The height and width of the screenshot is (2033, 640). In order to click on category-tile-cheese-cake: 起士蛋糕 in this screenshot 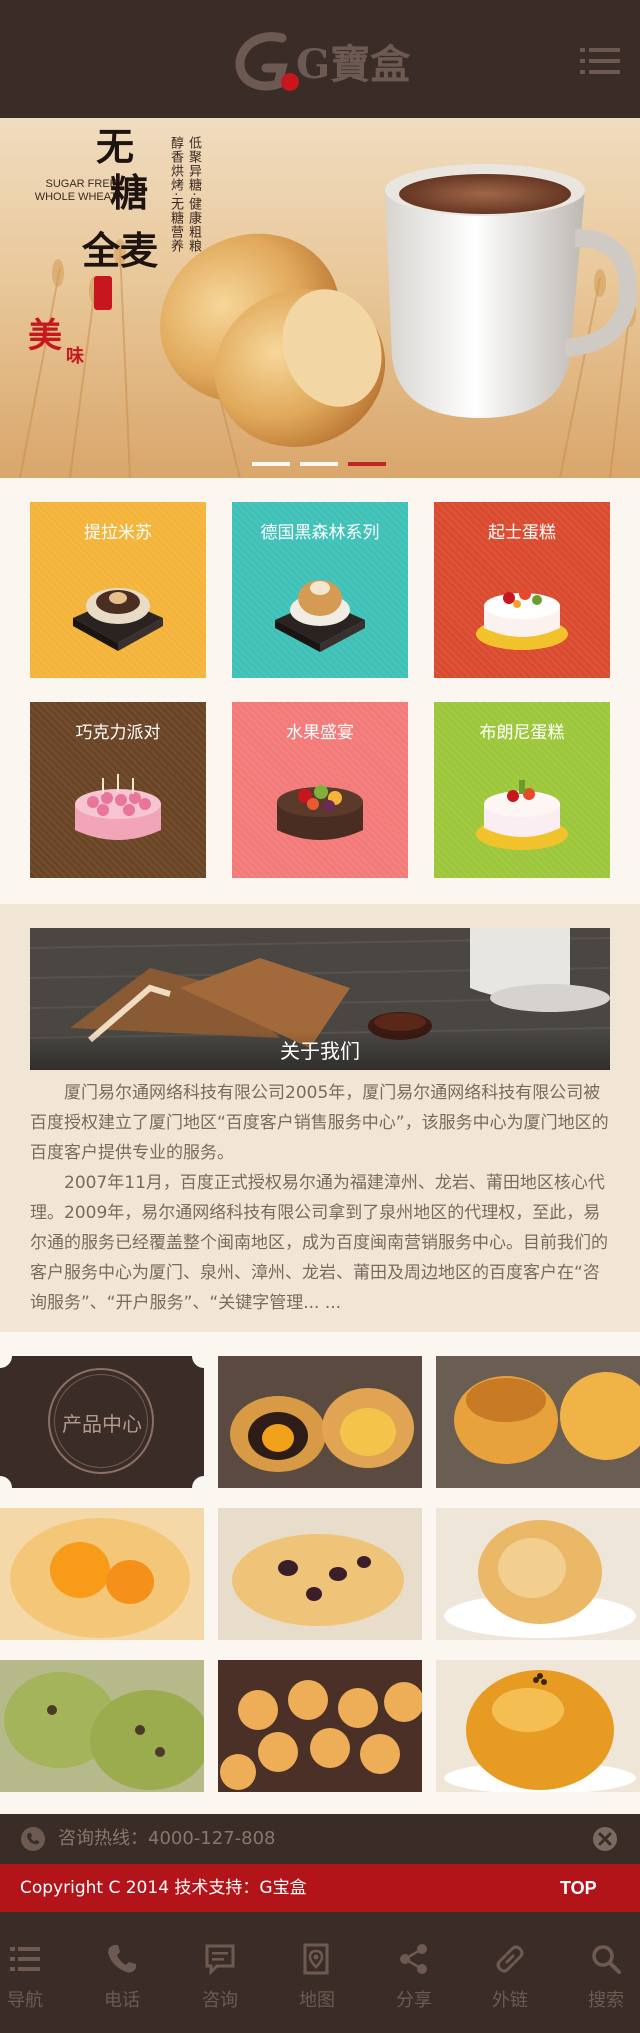, I will do `click(522, 590)`.